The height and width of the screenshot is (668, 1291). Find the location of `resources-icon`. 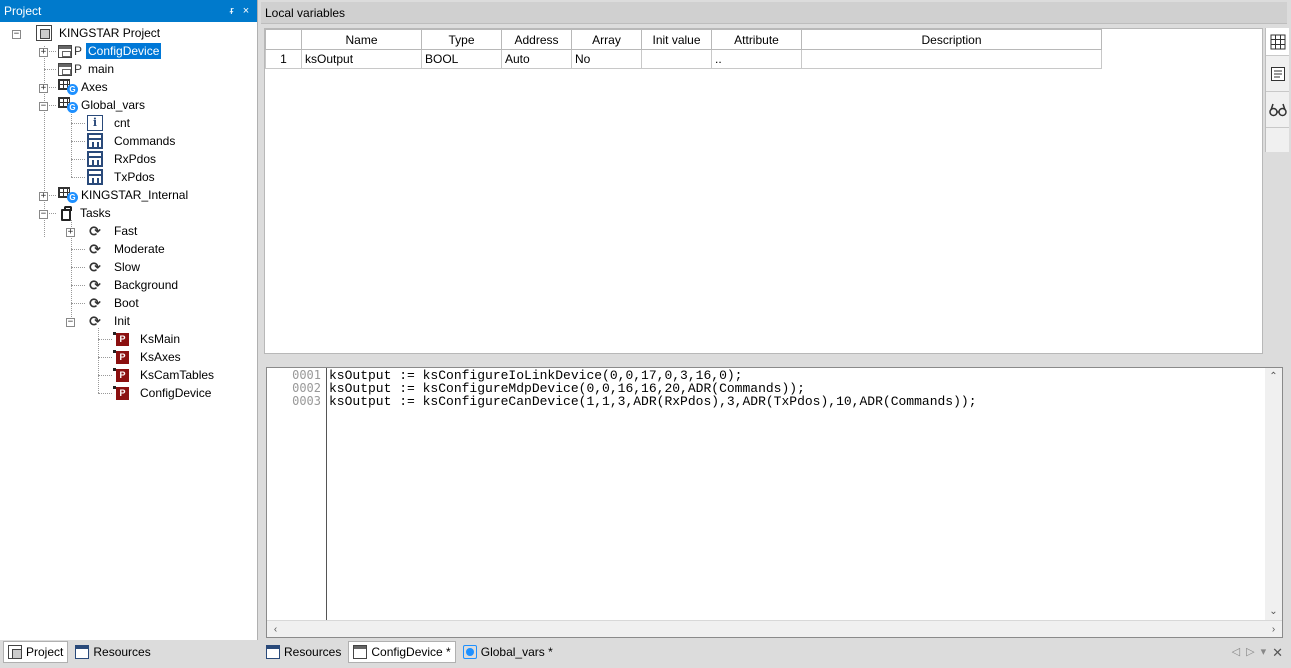

resources-icon is located at coordinates (273, 652).